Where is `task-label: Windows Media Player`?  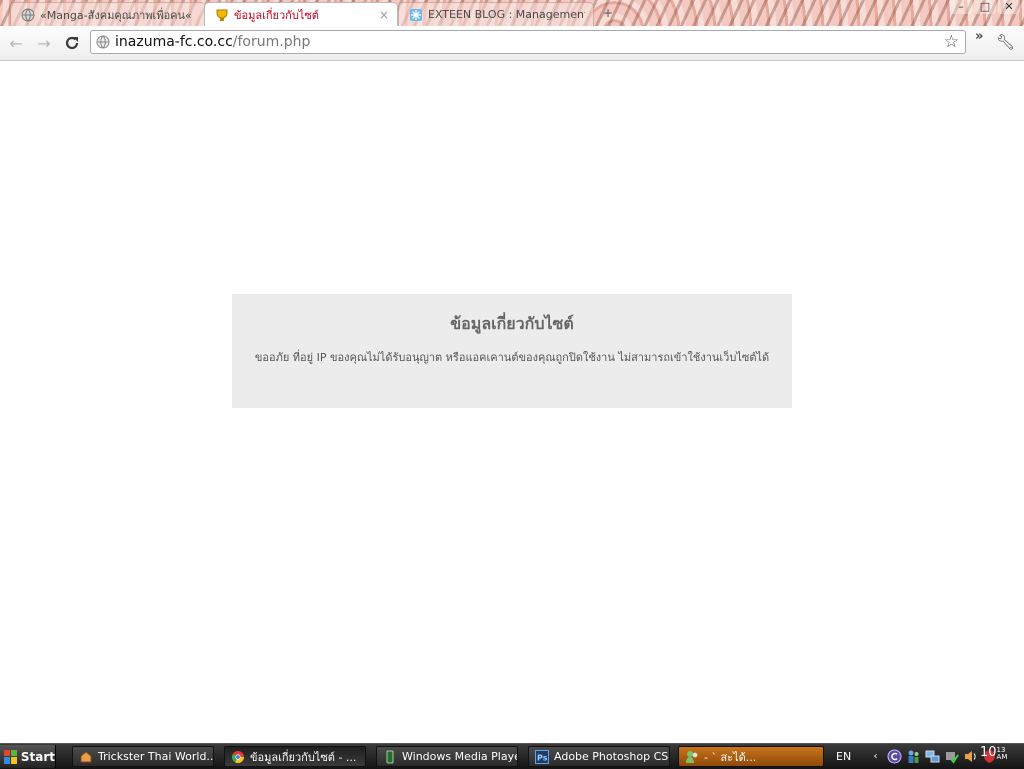 task-label: Windows Media Player is located at coordinates (460, 756).